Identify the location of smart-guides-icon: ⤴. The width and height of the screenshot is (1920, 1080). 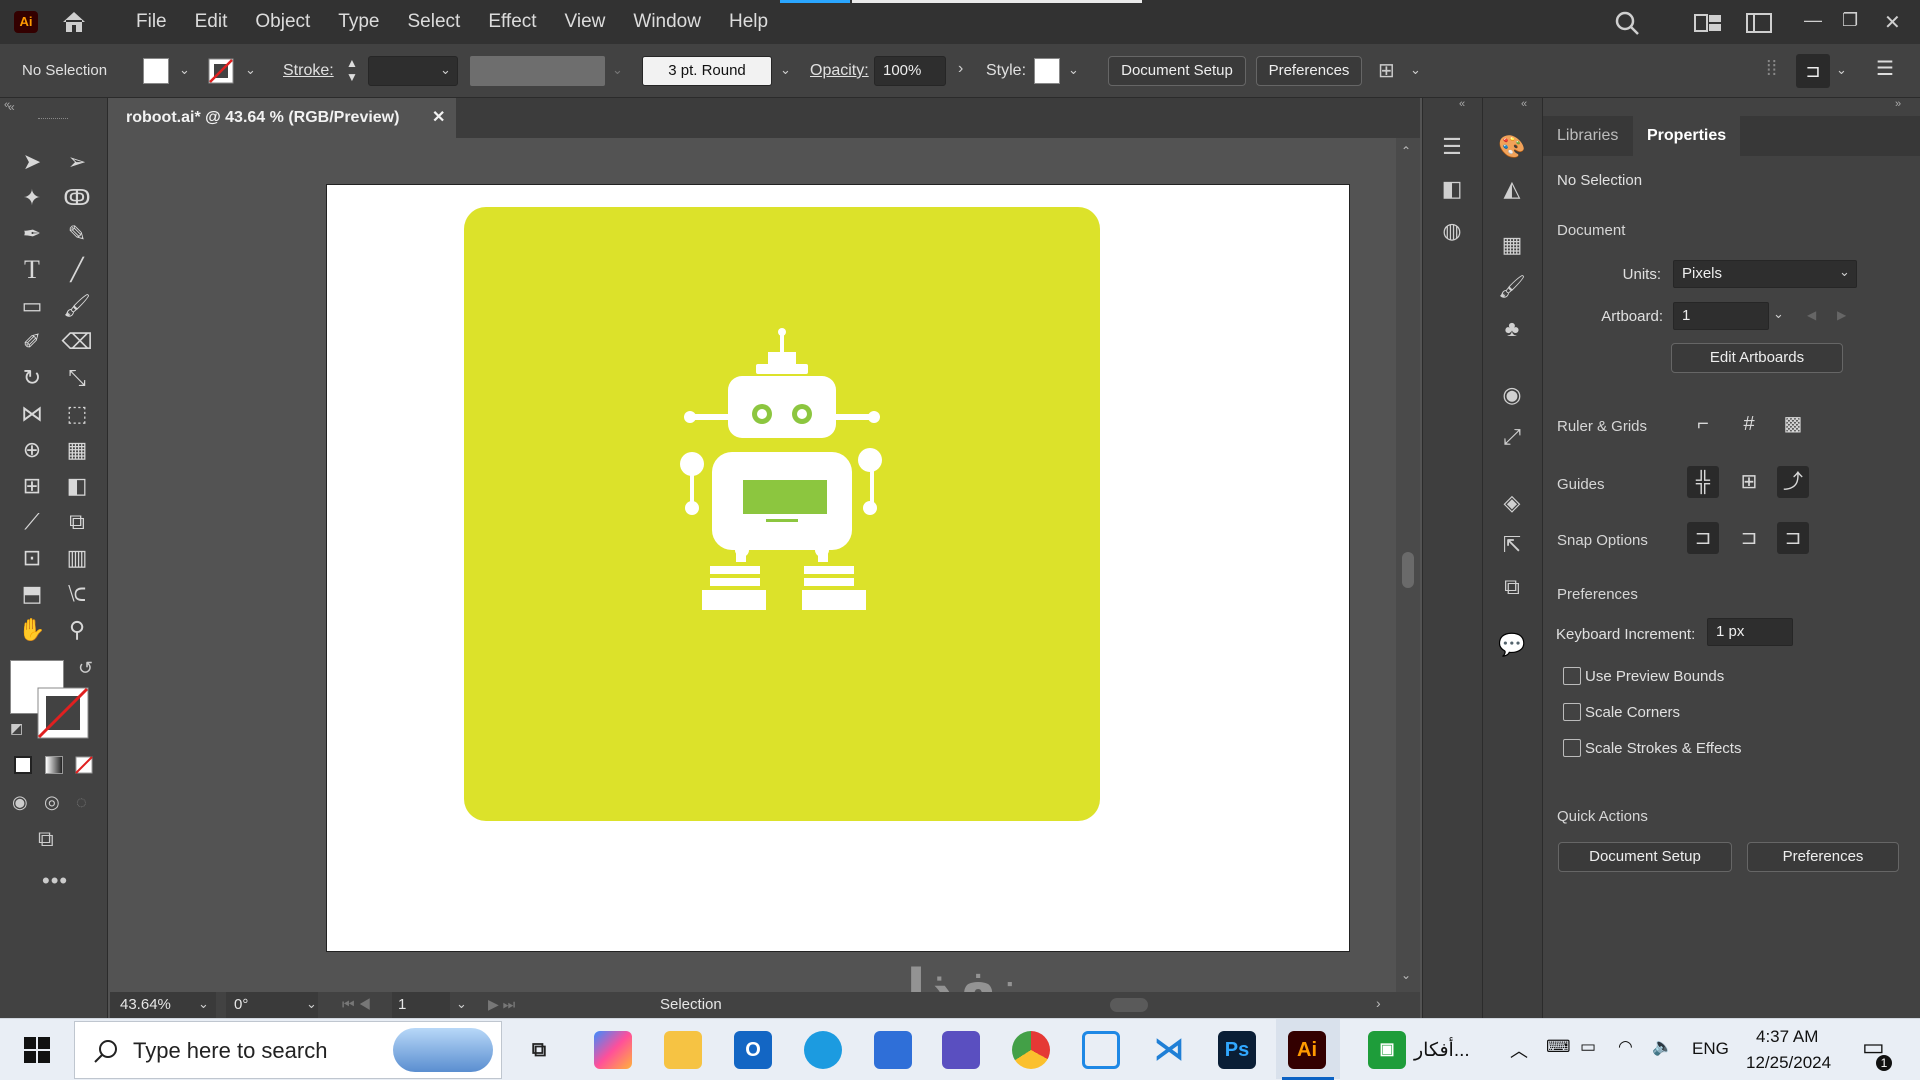
(1793, 482).